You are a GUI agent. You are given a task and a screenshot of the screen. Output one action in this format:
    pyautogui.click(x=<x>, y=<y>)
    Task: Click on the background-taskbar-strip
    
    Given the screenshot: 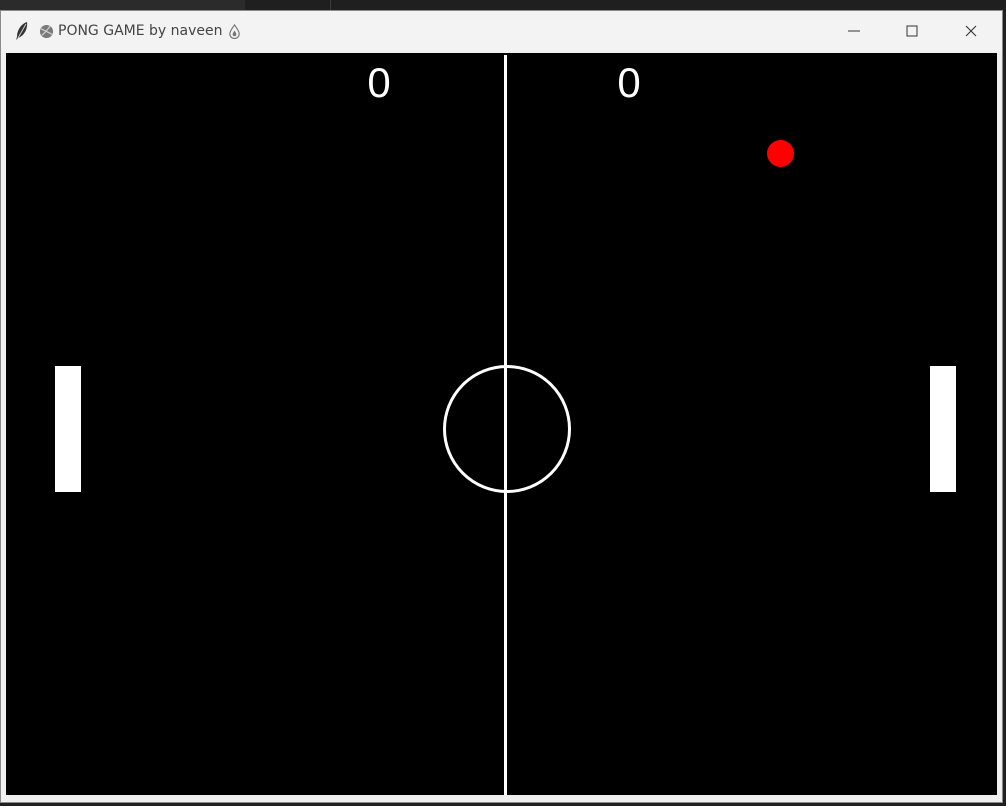 What is the action you would take?
    pyautogui.click(x=503, y=5)
    